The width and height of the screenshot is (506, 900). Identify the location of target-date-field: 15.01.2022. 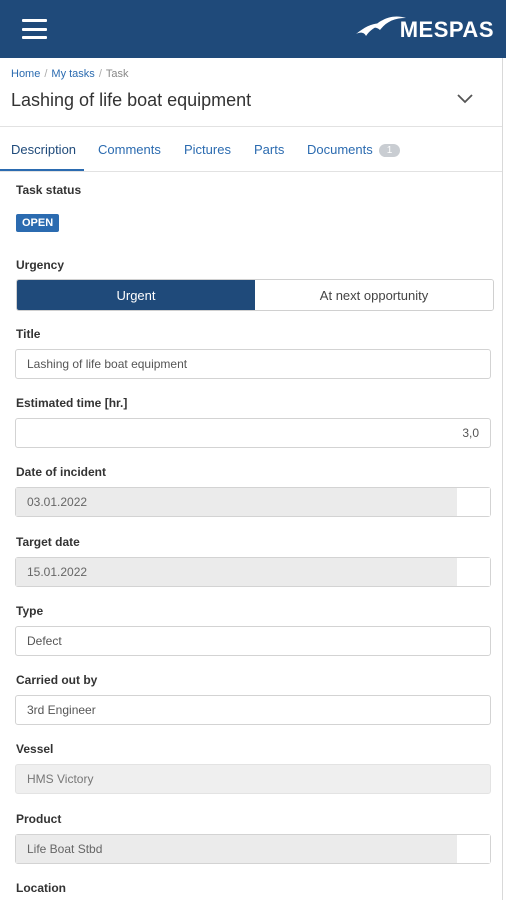
(253, 572).